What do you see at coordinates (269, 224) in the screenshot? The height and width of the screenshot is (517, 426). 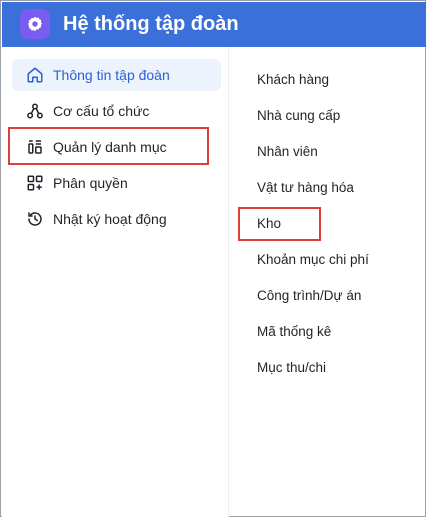 I see `submenu-item-warehouse: Kho` at bounding box center [269, 224].